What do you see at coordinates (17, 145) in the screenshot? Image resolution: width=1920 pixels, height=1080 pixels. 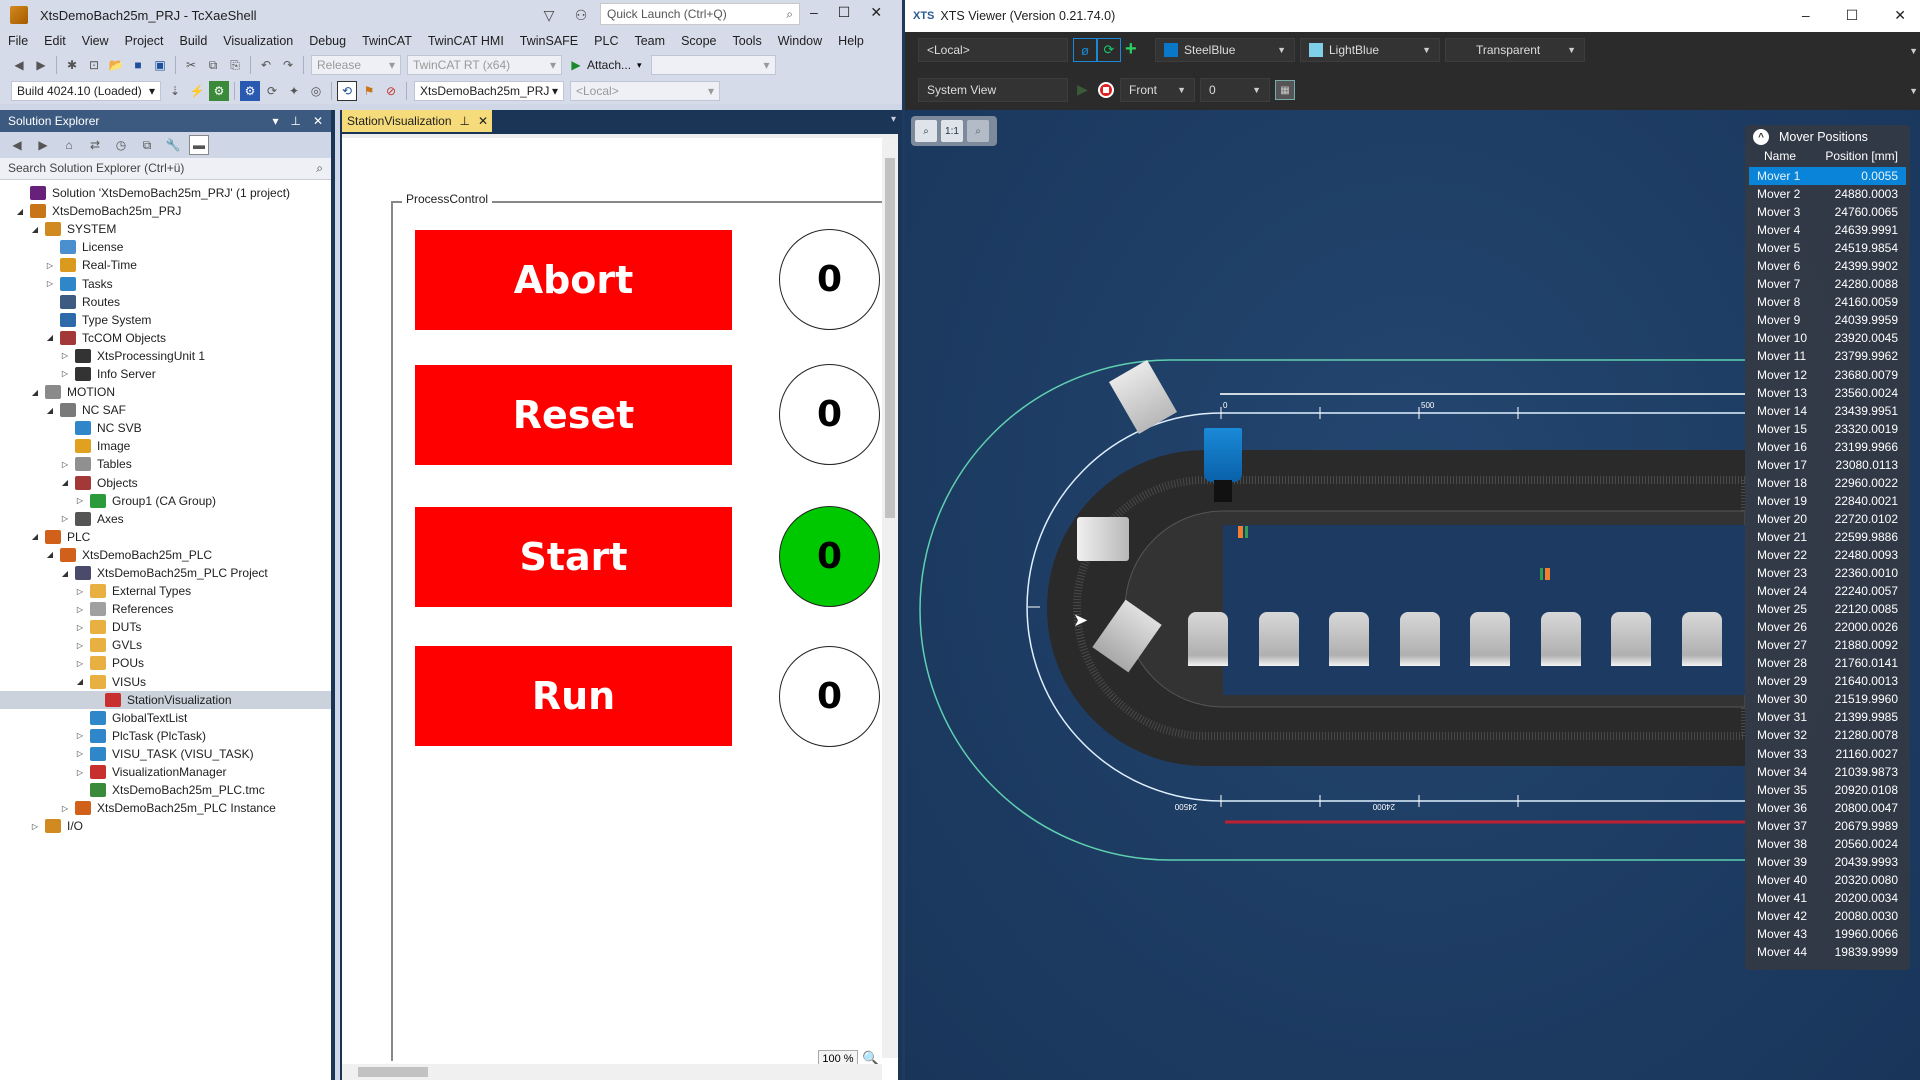 I see `back-icon: ◀` at bounding box center [17, 145].